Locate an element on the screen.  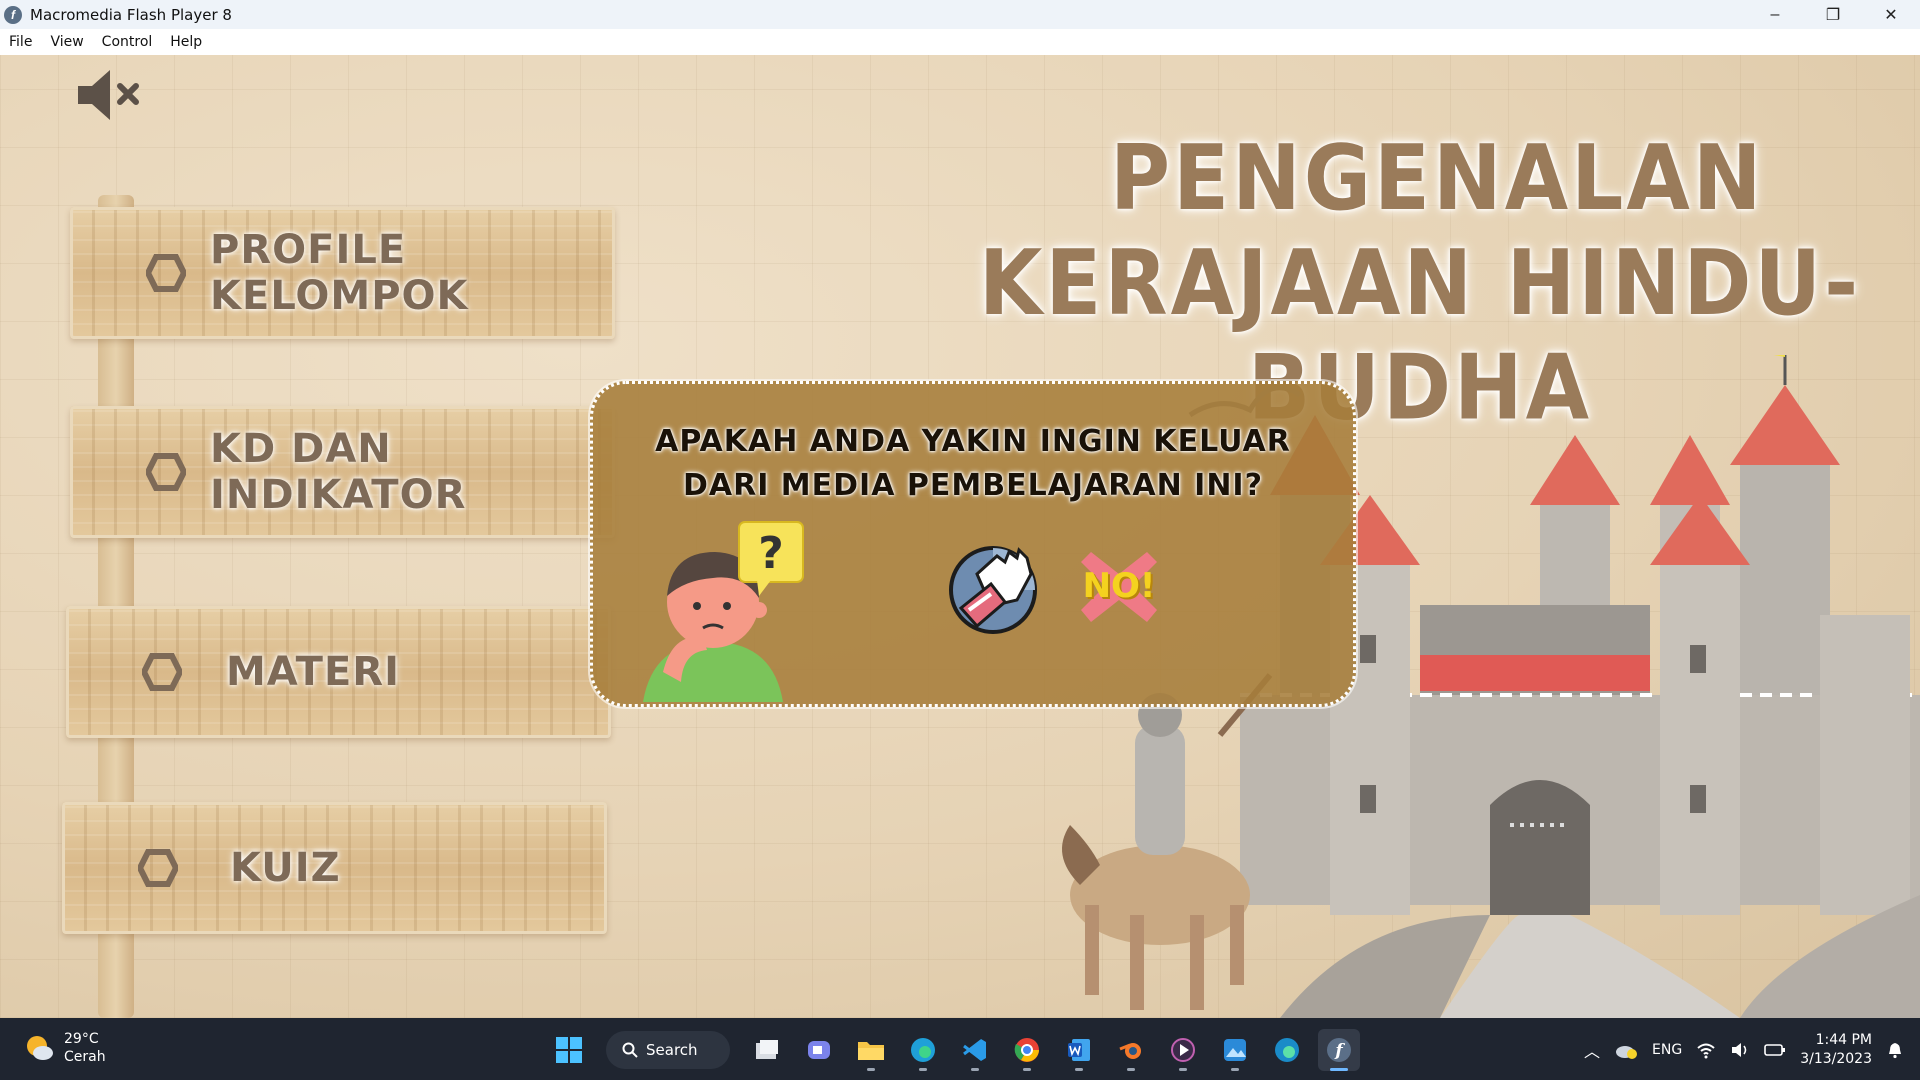
menu-materi-button: MATERI is located at coordinates (338, 672).